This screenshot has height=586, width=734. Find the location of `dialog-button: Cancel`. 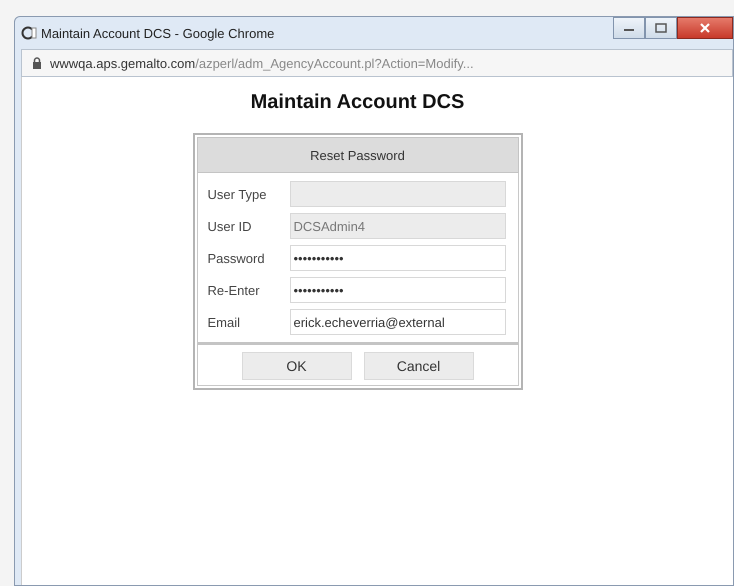

dialog-button: Cancel is located at coordinates (419, 366).